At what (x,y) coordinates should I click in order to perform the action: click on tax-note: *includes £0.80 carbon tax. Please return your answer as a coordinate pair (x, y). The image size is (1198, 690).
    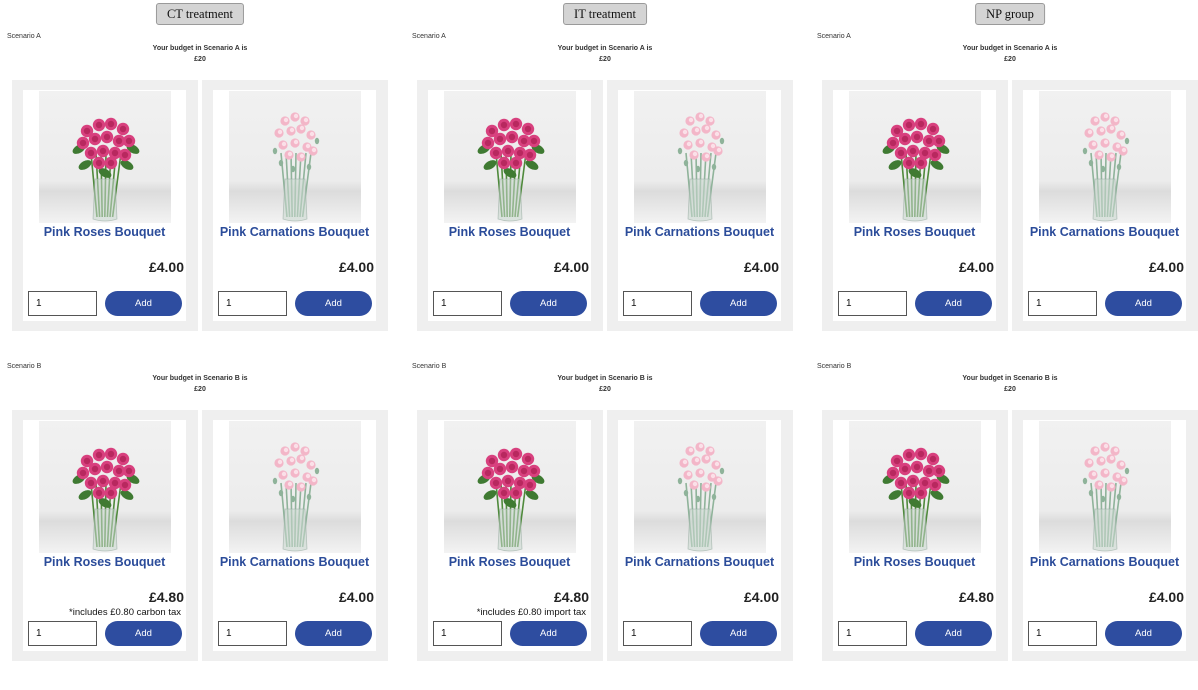
    Looking at the image, I should click on (125, 612).